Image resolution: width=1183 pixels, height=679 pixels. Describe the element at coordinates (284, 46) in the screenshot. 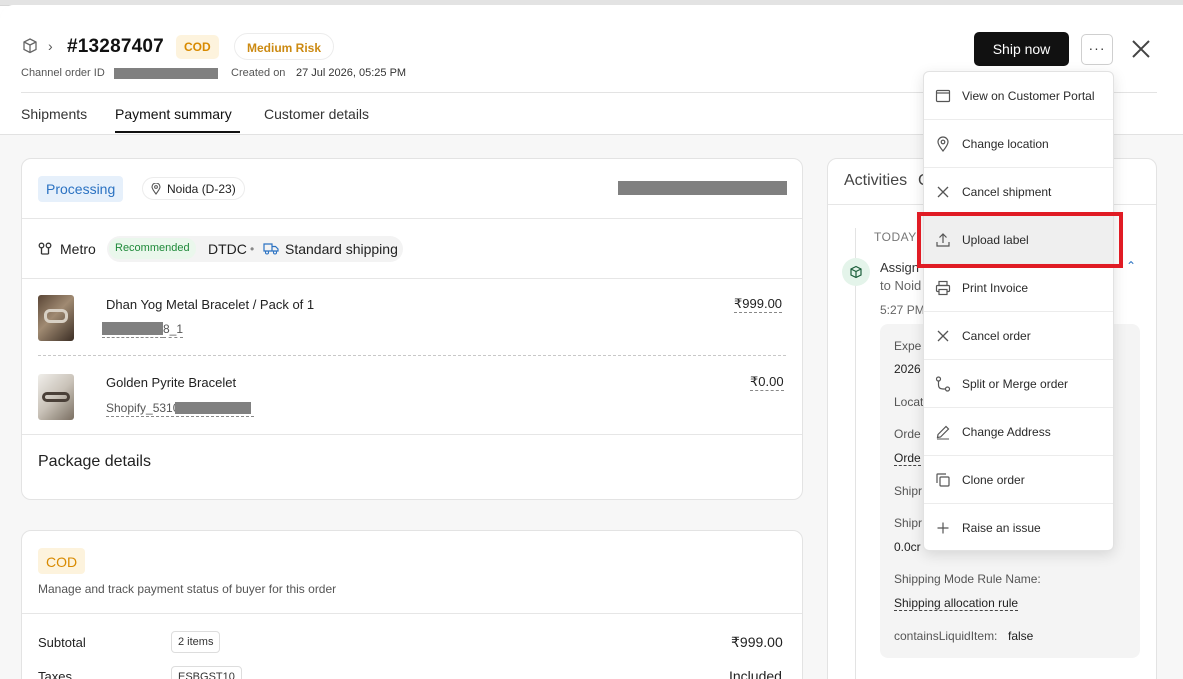

I see `risk-badge: Medium Risk` at that location.